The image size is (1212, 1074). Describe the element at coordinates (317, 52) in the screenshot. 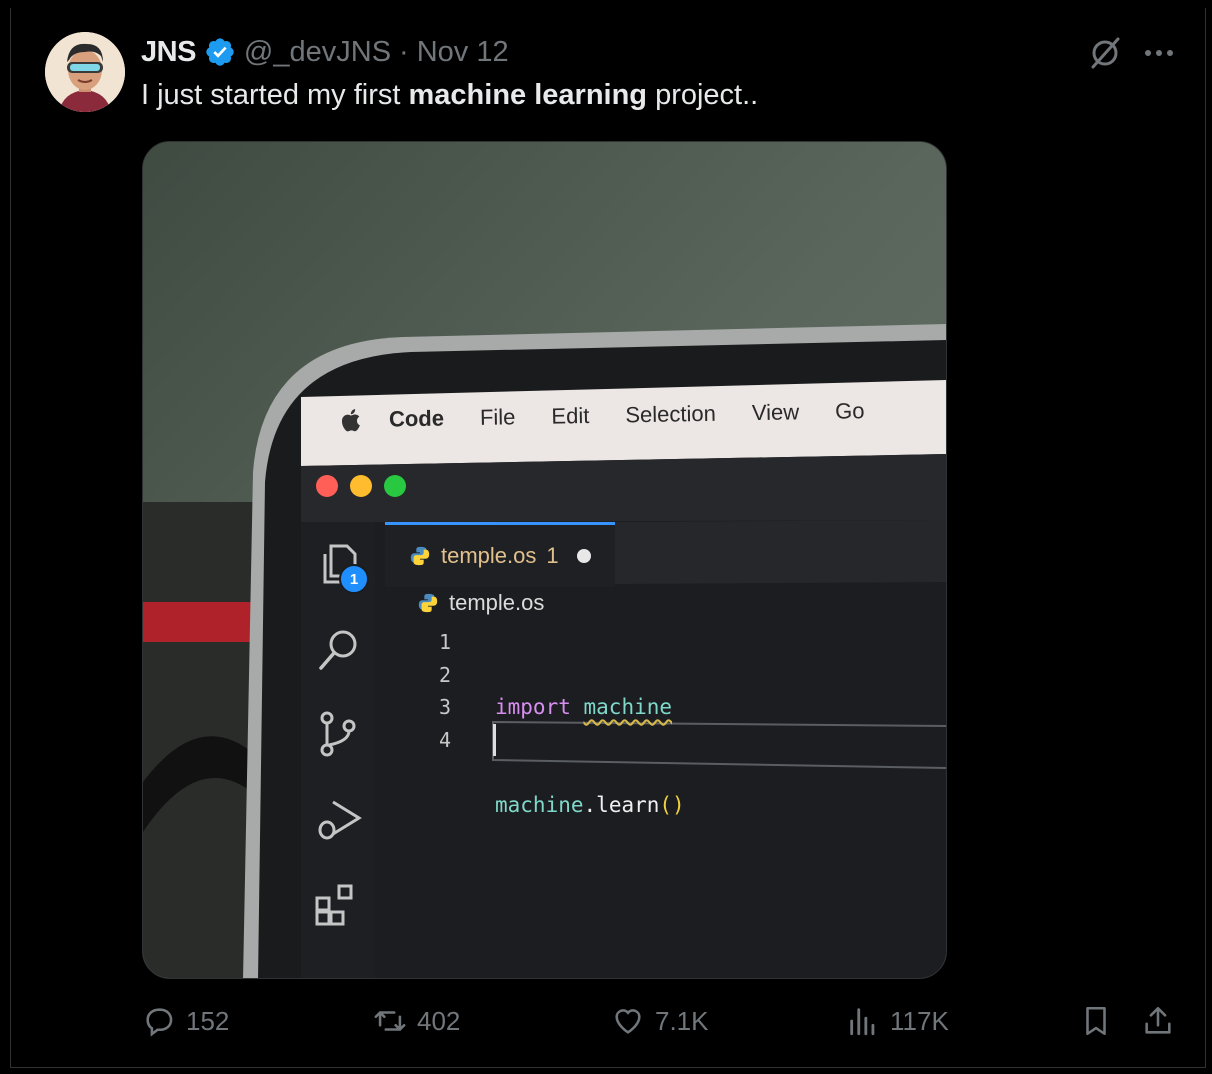

I see `user-handle: @_devJNS` at that location.